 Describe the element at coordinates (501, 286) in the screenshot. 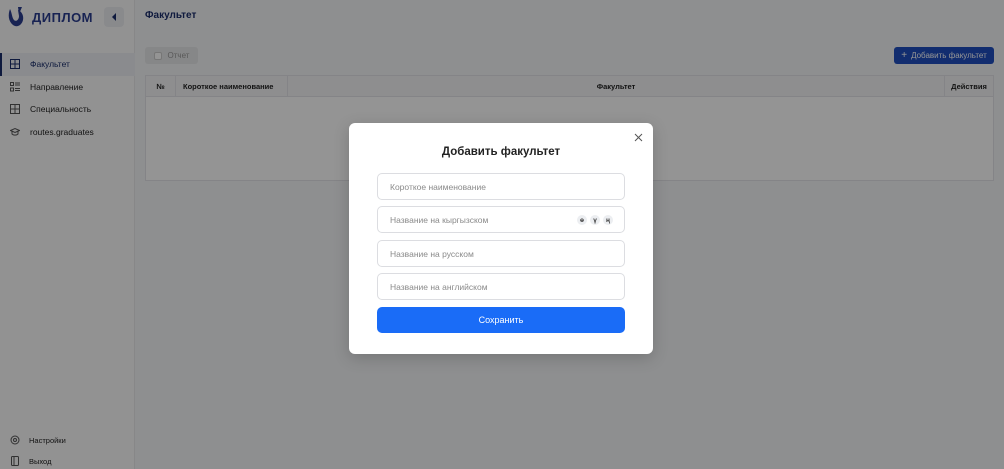

I see `name-en-input` at that location.